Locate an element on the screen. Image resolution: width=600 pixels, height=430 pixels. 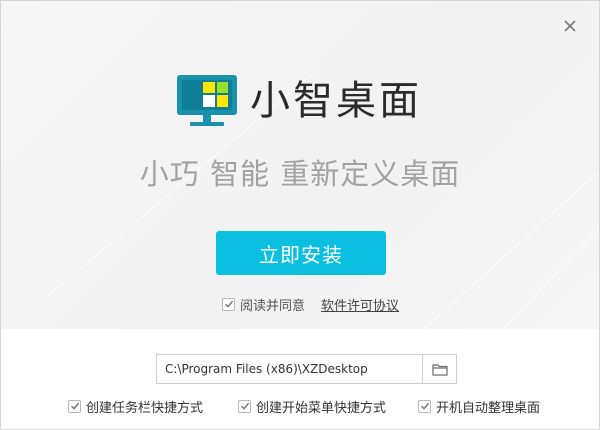
option-start-menu-shortcut: 创建开始菜单快捷方式 is located at coordinates (312, 406).